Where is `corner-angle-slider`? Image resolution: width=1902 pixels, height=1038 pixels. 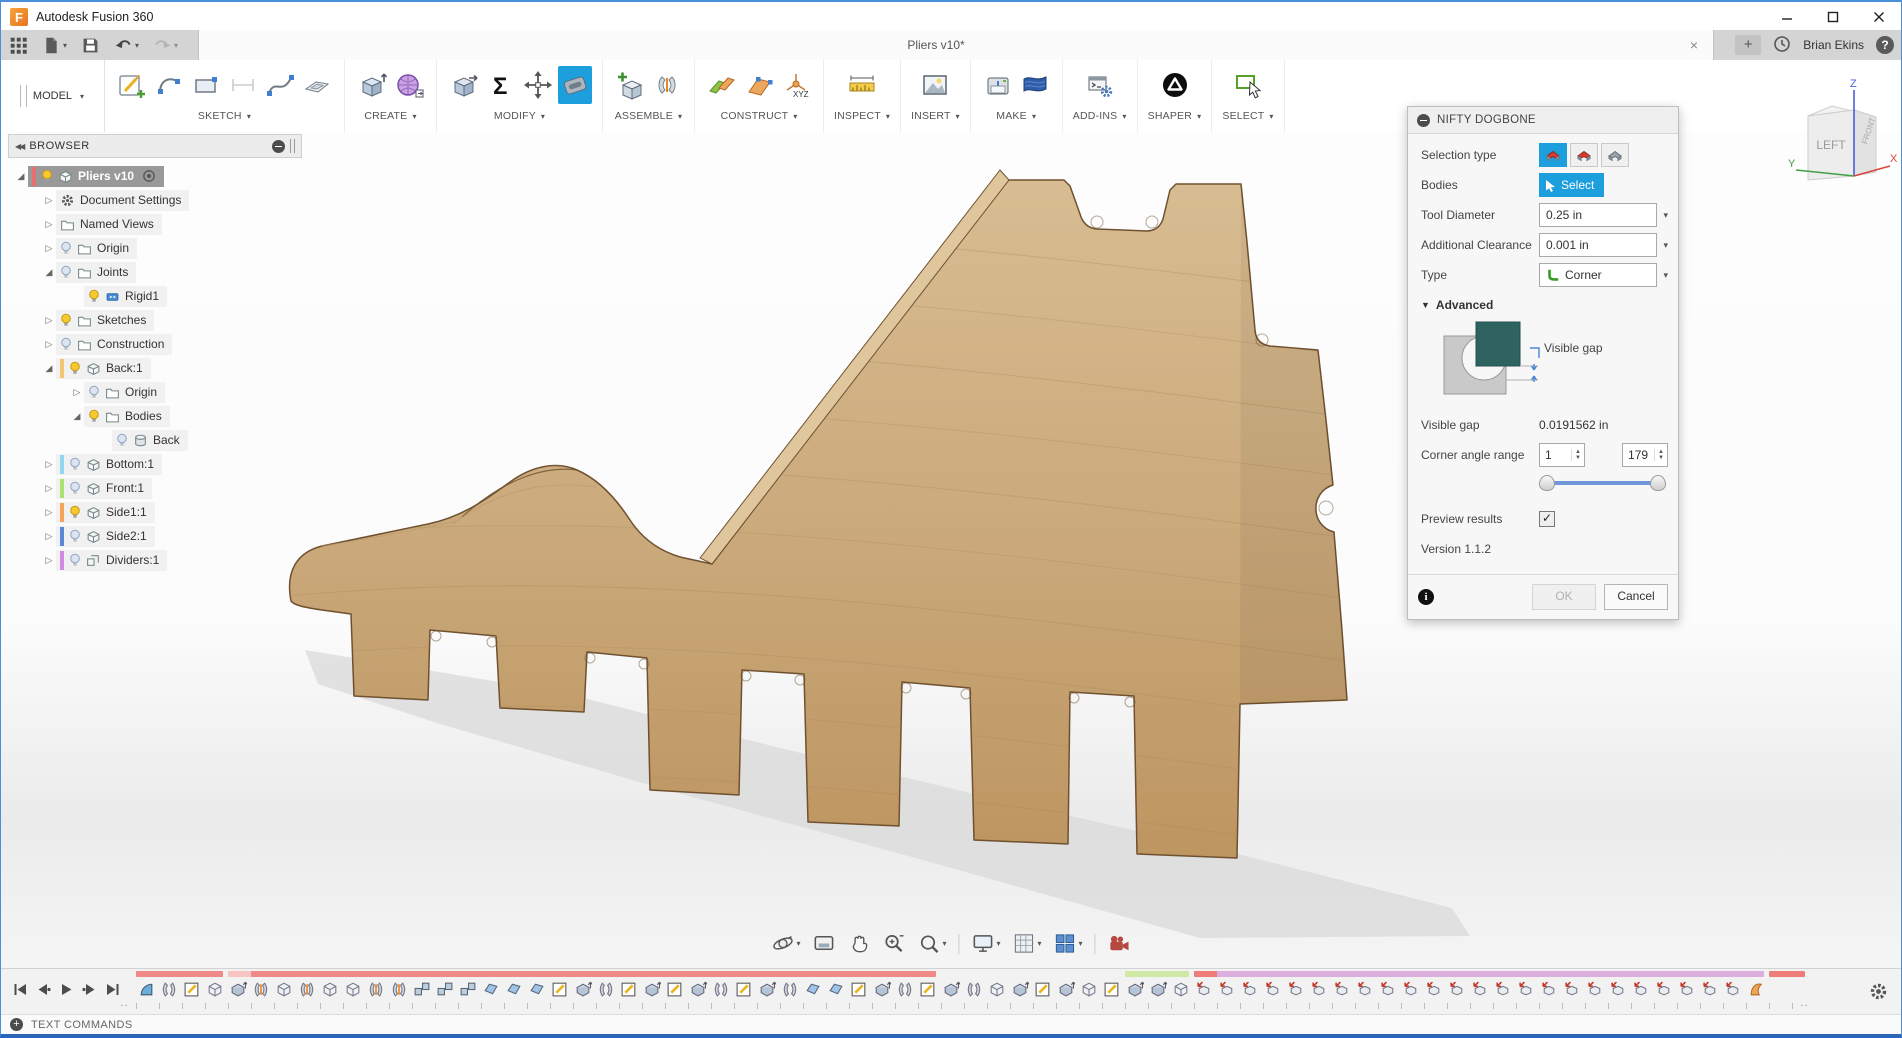 corner-angle-slider is located at coordinates (1602, 482).